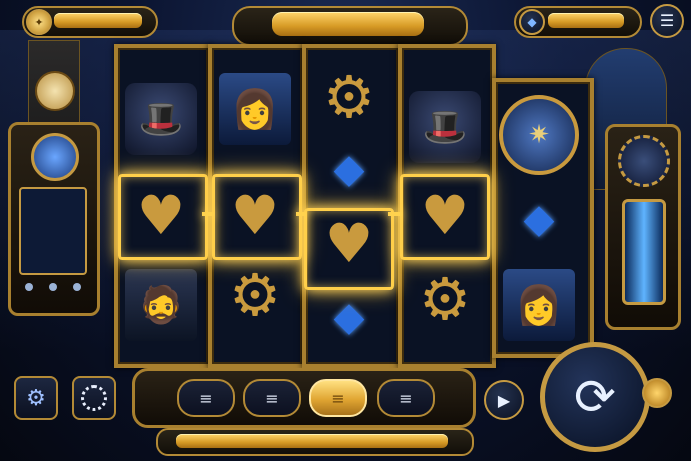 The width and height of the screenshot is (691, 461). I want to click on right-gauge-panel, so click(643, 227).